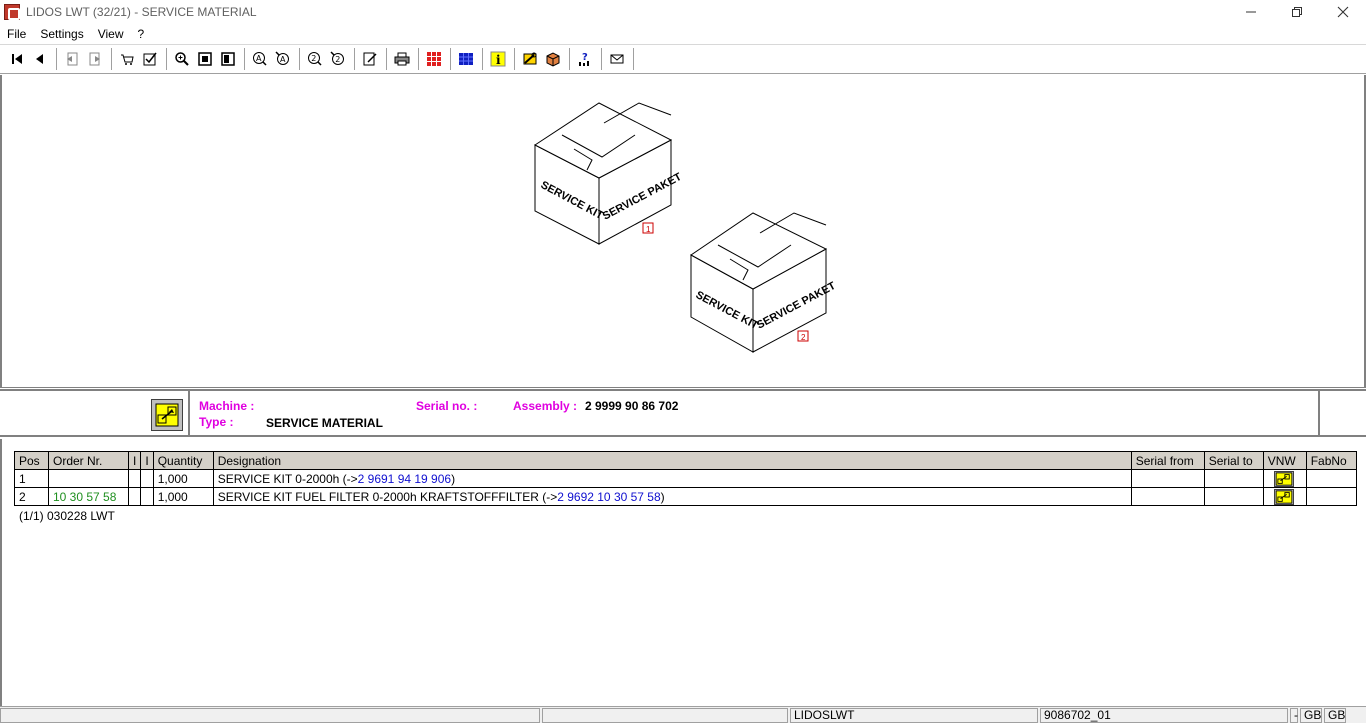  I want to click on close-icon, so click(1343, 12).